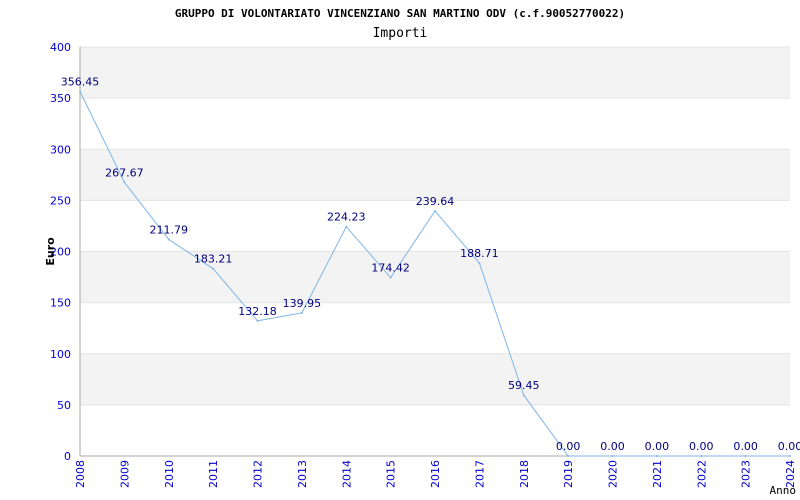 The image size is (800, 500). Describe the element at coordinates (60, 47) in the screenshot. I see `y-tick-label: 400` at that location.